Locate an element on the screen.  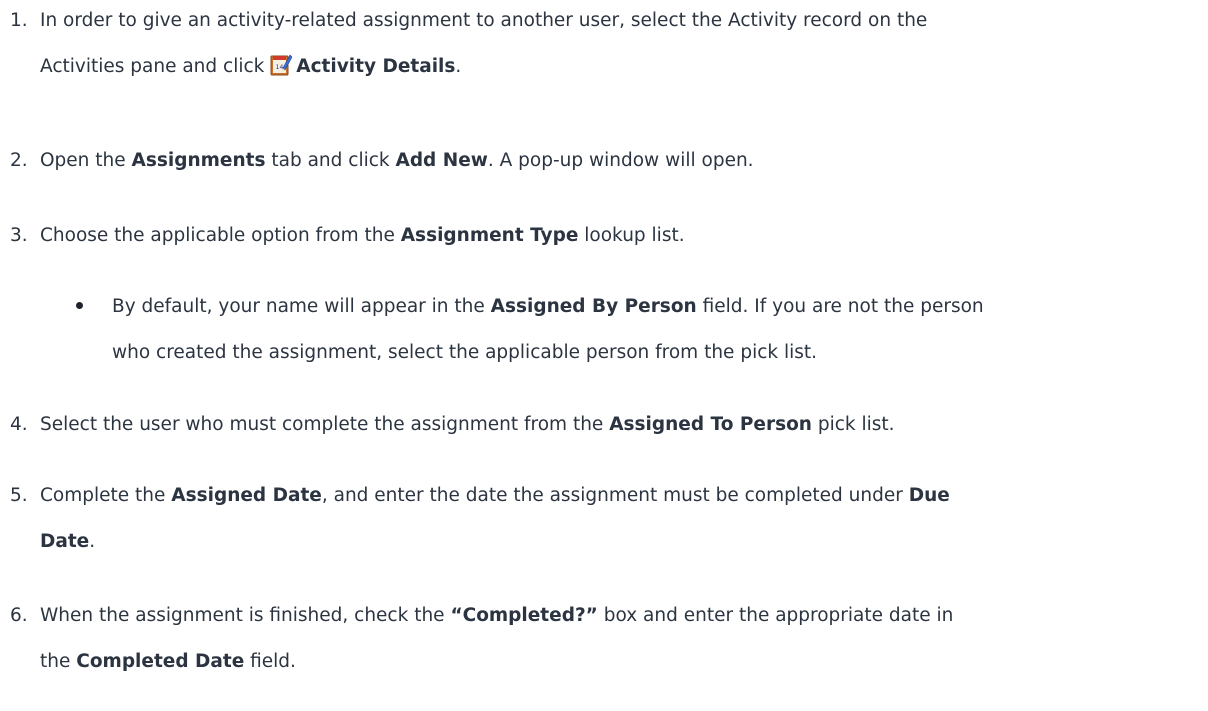
step-text-line: Date. is located at coordinates (68, 541).